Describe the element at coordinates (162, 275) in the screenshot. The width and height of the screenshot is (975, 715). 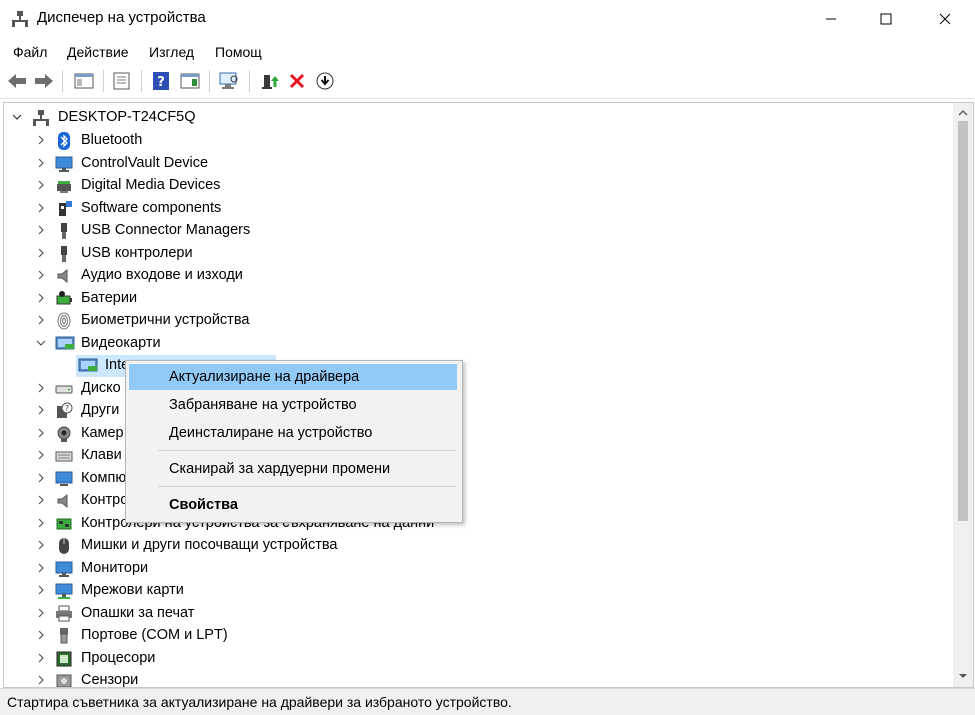
I see `tree-item-label: Аудио входове и изходи` at that location.